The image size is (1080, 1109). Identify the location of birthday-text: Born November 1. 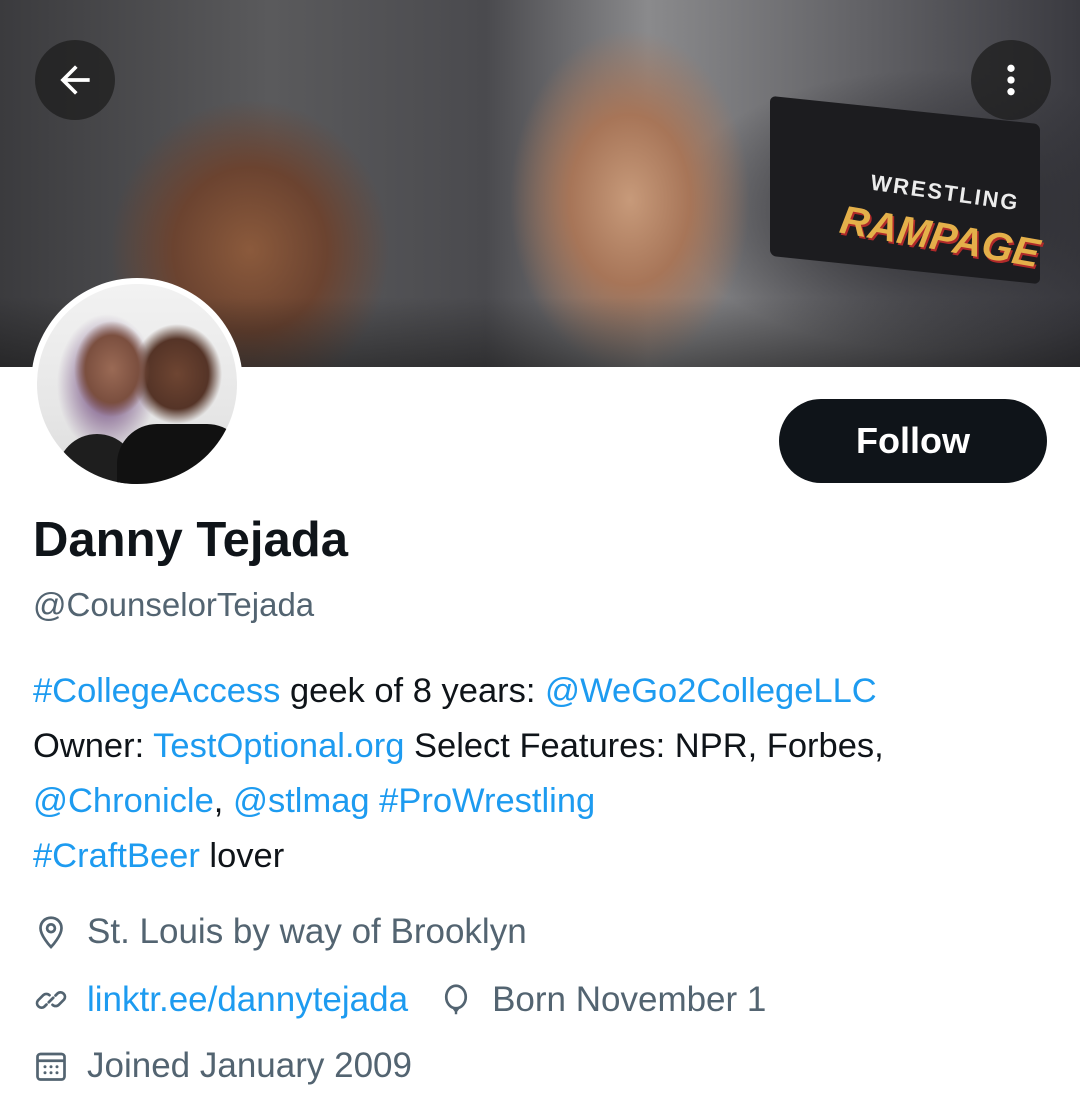
(629, 999).